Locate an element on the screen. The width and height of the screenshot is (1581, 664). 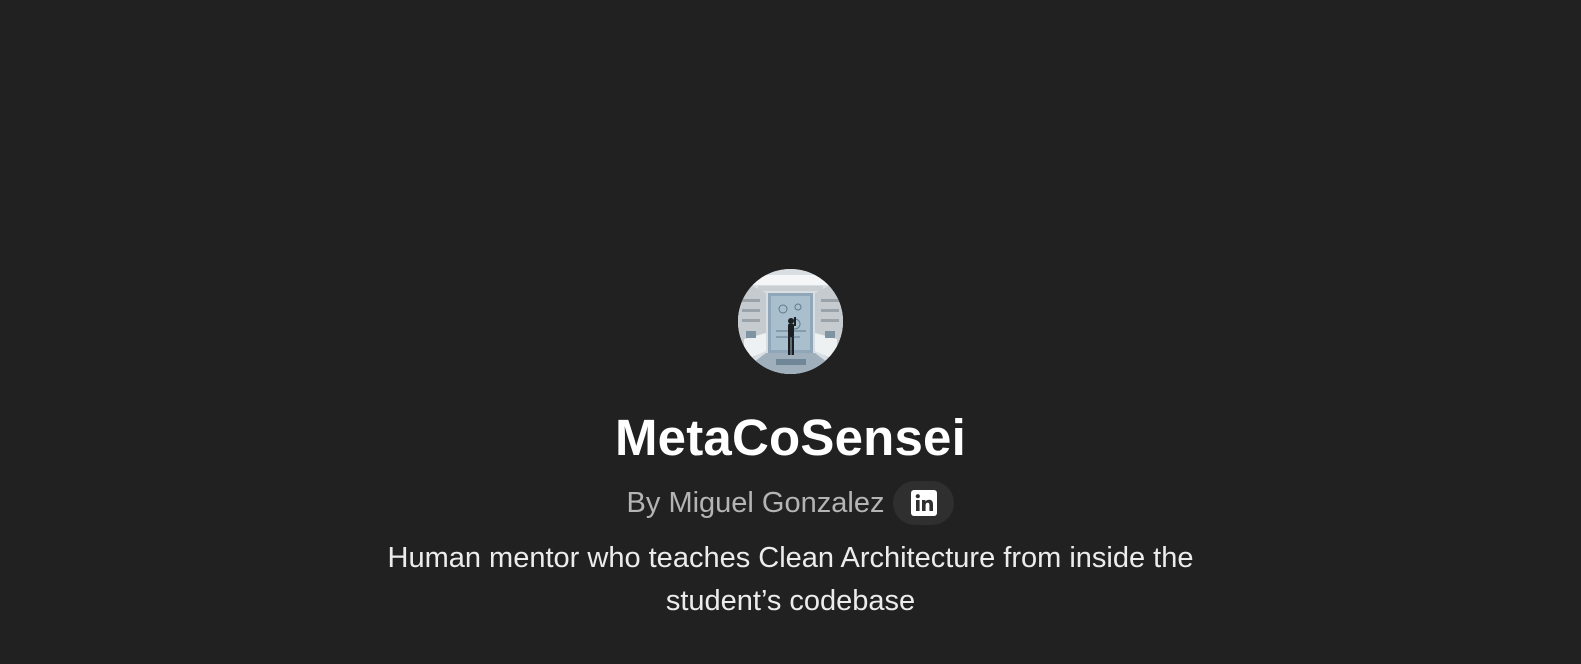
gpt-byline: By Miguel Gonzalez is located at coordinates (791, 503).